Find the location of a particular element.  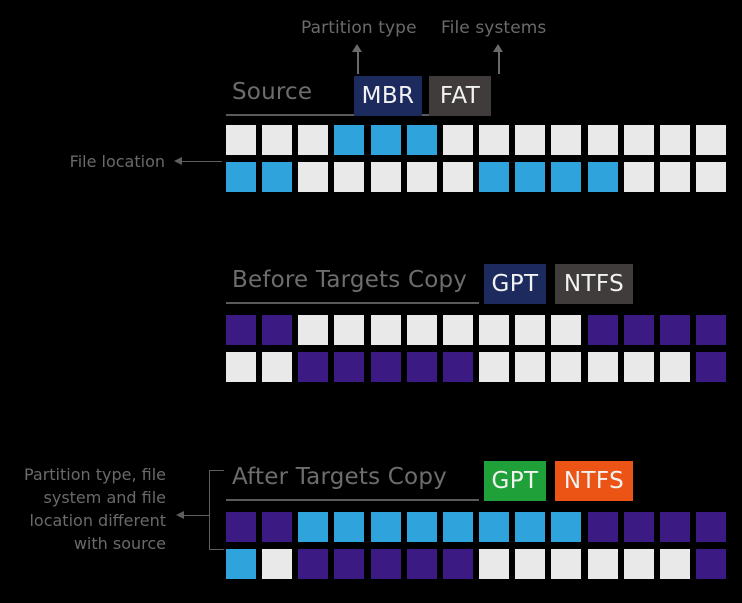

section-title: Before Targets Copy is located at coordinates (350, 280).